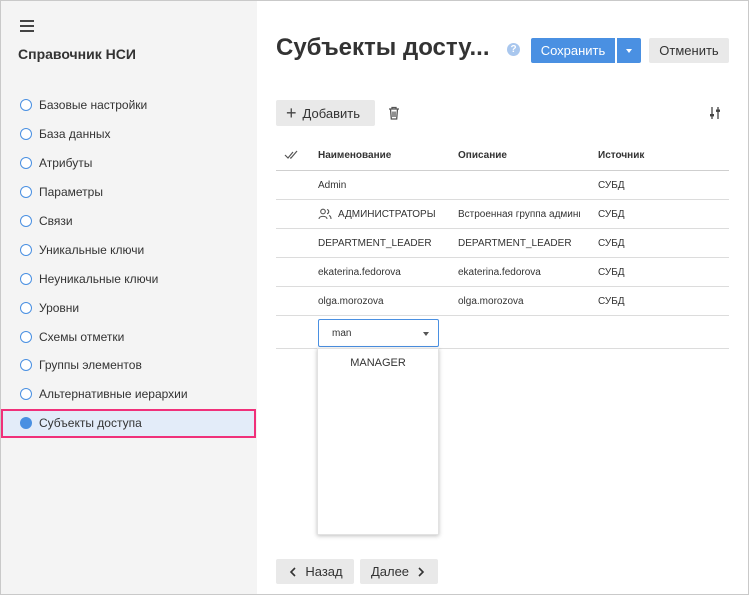  What do you see at coordinates (515, 243) in the screenshot?
I see `cell-description: DEPARTMENT_LEADER` at bounding box center [515, 243].